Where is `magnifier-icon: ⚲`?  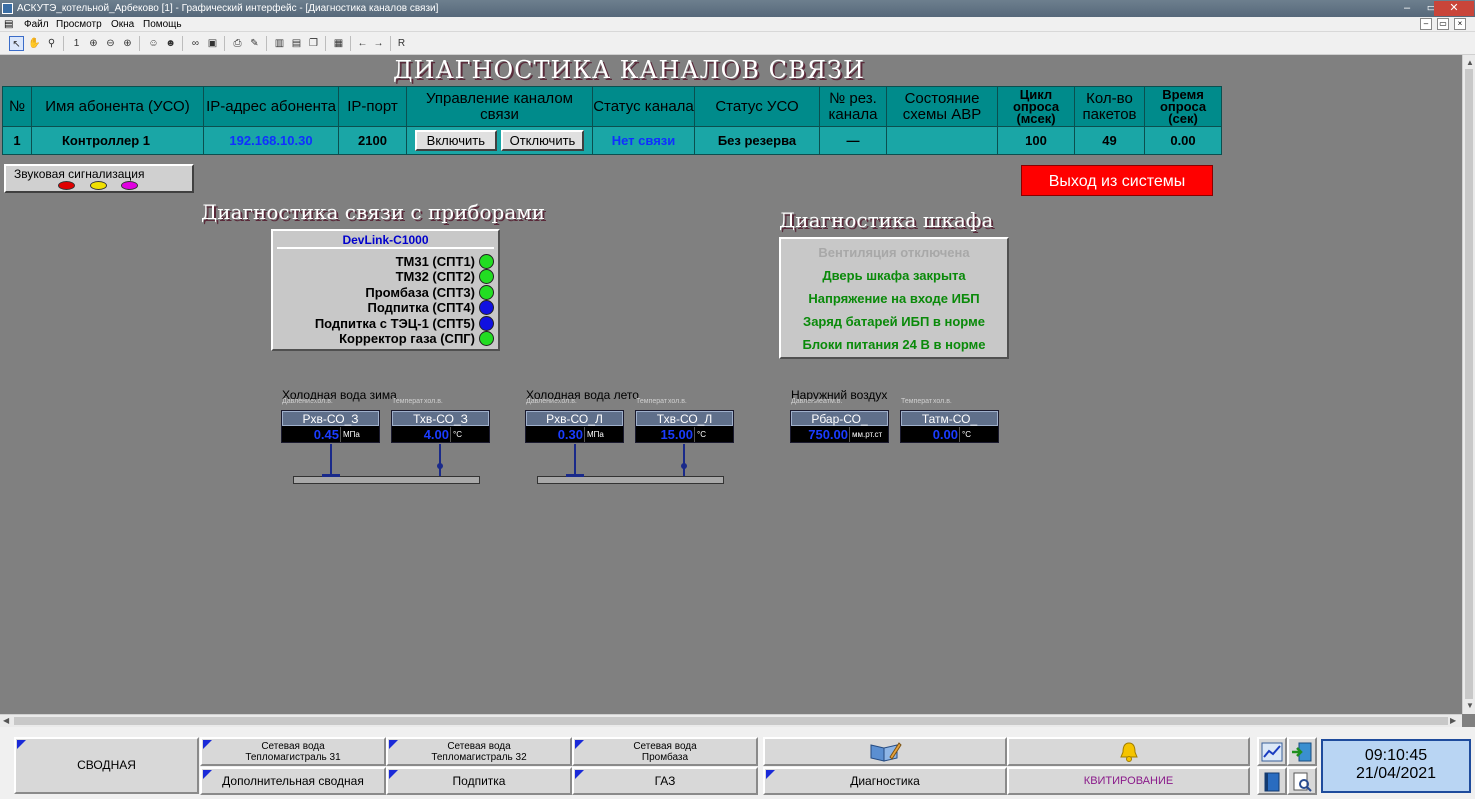 magnifier-icon: ⚲ is located at coordinates (51, 43).